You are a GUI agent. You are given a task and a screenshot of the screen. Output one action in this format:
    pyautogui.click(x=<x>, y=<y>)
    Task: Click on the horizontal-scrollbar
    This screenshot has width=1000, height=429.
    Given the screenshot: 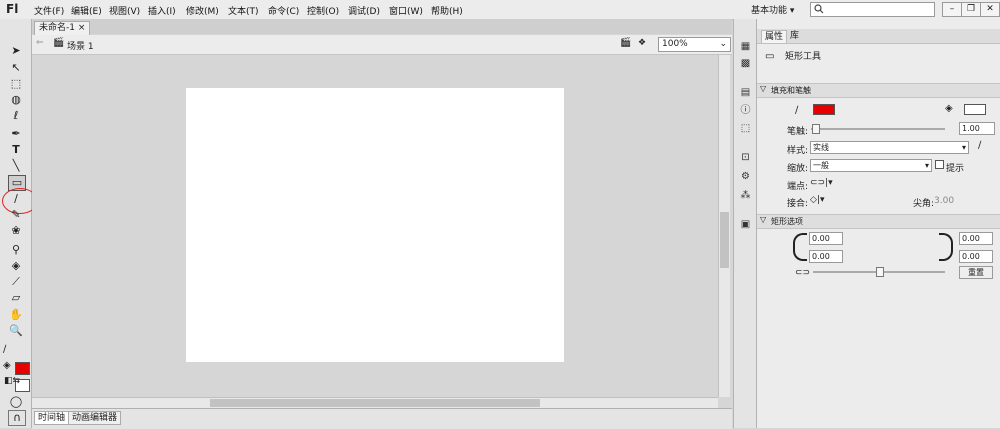 What is the action you would take?
    pyautogui.click(x=375, y=402)
    